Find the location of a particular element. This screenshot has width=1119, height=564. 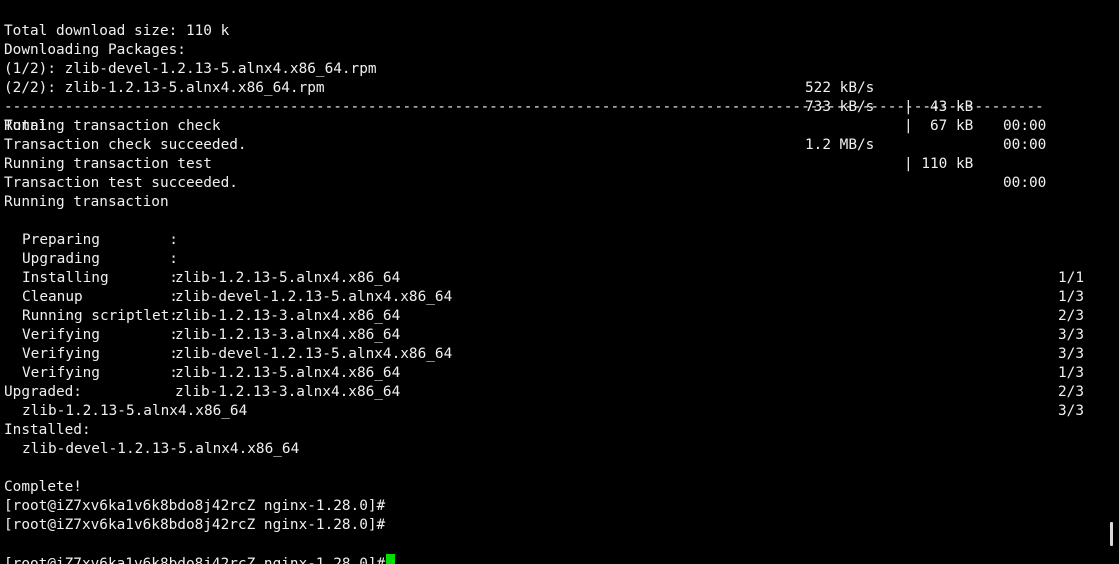

output-line: Total download size: 110 k is located at coordinates (551, 21).